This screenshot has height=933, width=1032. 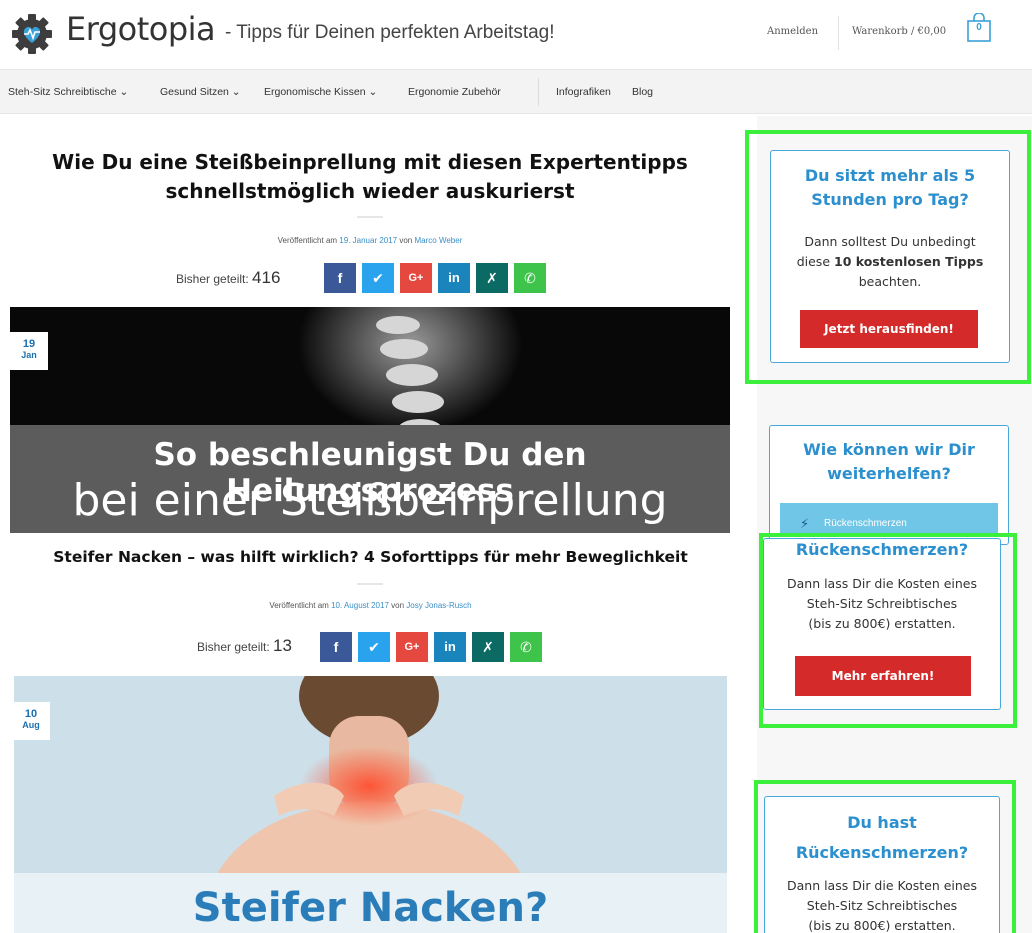 I want to click on share-count-label: Bisher geteilt: 13, so click(x=244, y=646).